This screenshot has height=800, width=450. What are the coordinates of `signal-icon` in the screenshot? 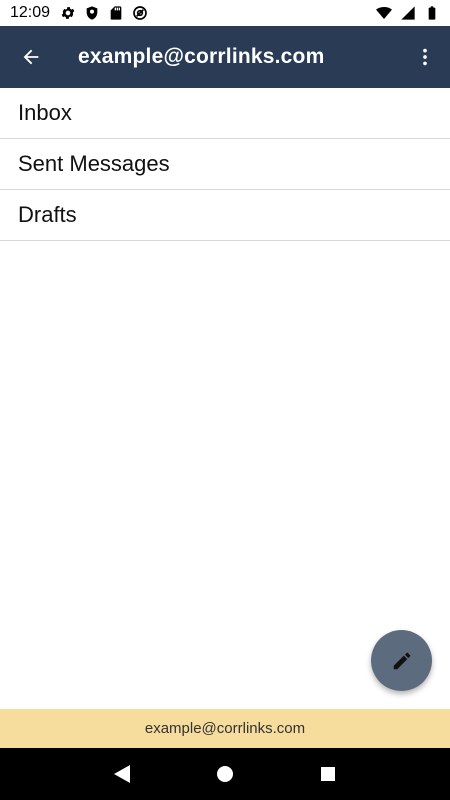 It's located at (408, 13).